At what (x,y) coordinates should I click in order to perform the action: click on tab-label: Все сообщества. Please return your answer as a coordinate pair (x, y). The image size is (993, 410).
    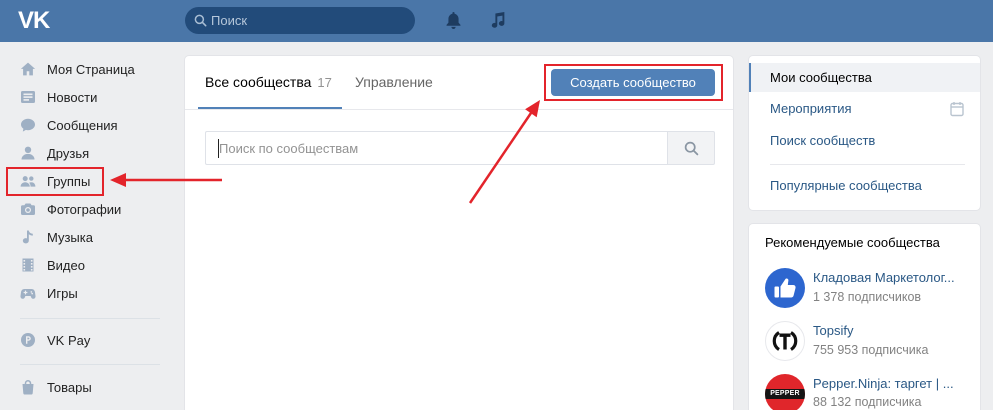
    Looking at the image, I should click on (258, 82).